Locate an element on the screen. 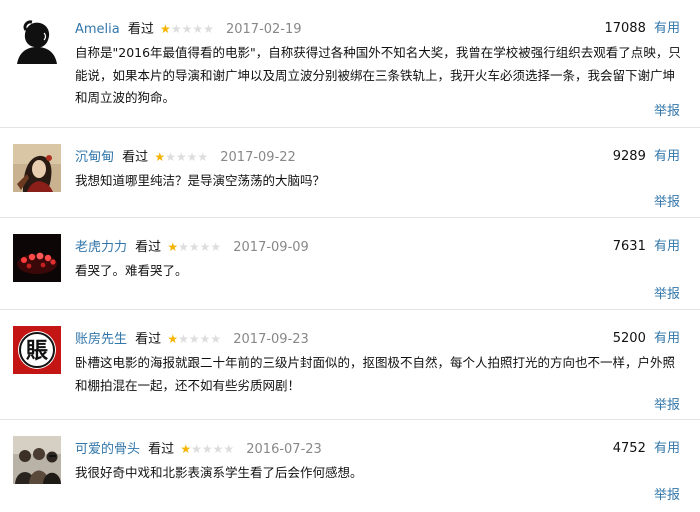 The height and width of the screenshot is (512, 700). group-photo-avatar-icon is located at coordinates (37, 460).